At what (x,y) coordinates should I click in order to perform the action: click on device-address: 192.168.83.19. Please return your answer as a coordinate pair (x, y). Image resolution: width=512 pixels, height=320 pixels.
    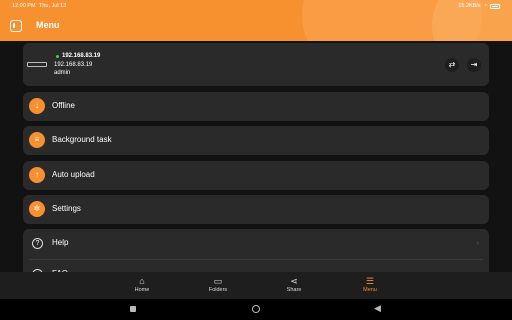
    Looking at the image, I should click on (73, 65).